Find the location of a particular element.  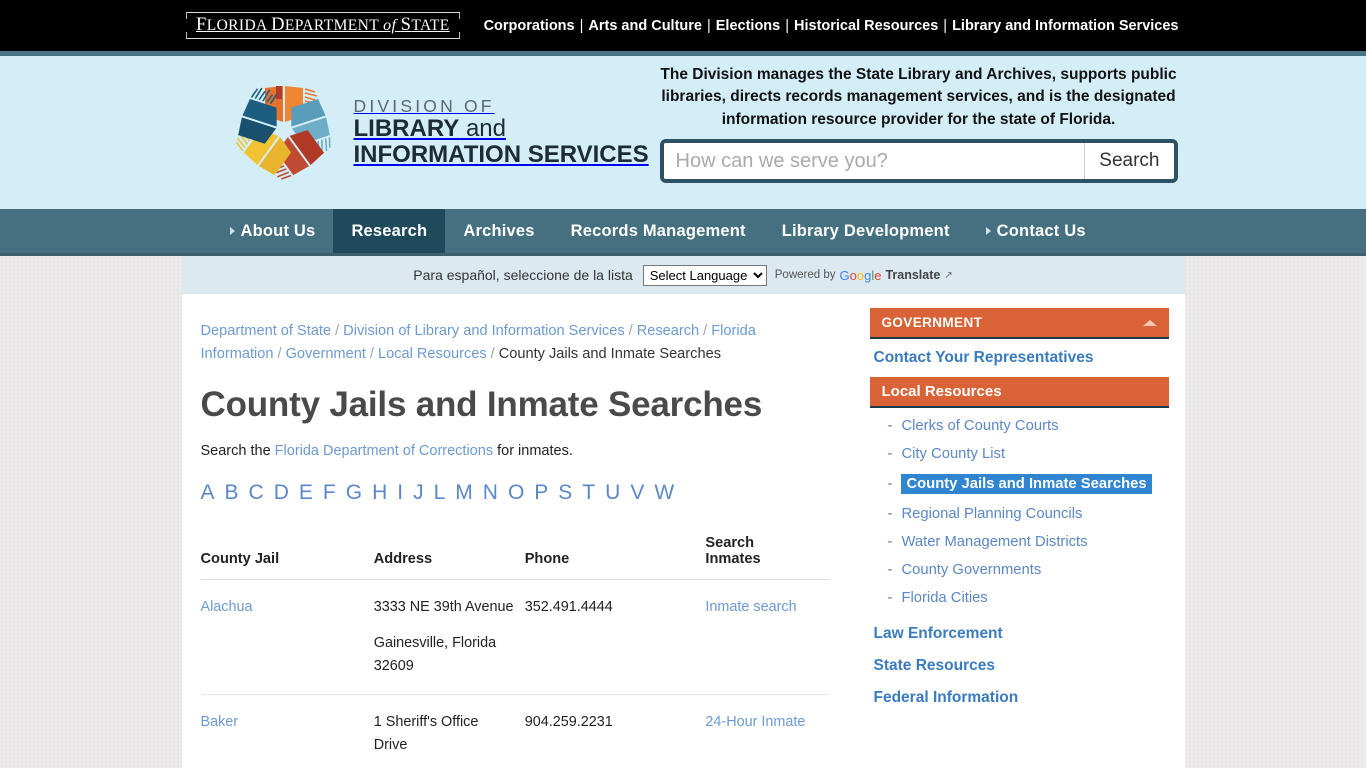

alpha-link-u: U is located at coordinates (612, 492).